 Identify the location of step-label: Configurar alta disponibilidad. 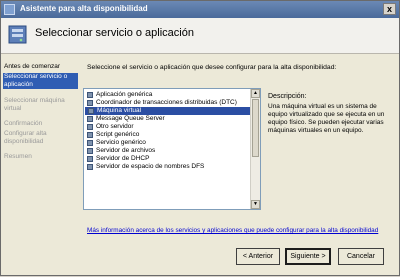
(25, 137).